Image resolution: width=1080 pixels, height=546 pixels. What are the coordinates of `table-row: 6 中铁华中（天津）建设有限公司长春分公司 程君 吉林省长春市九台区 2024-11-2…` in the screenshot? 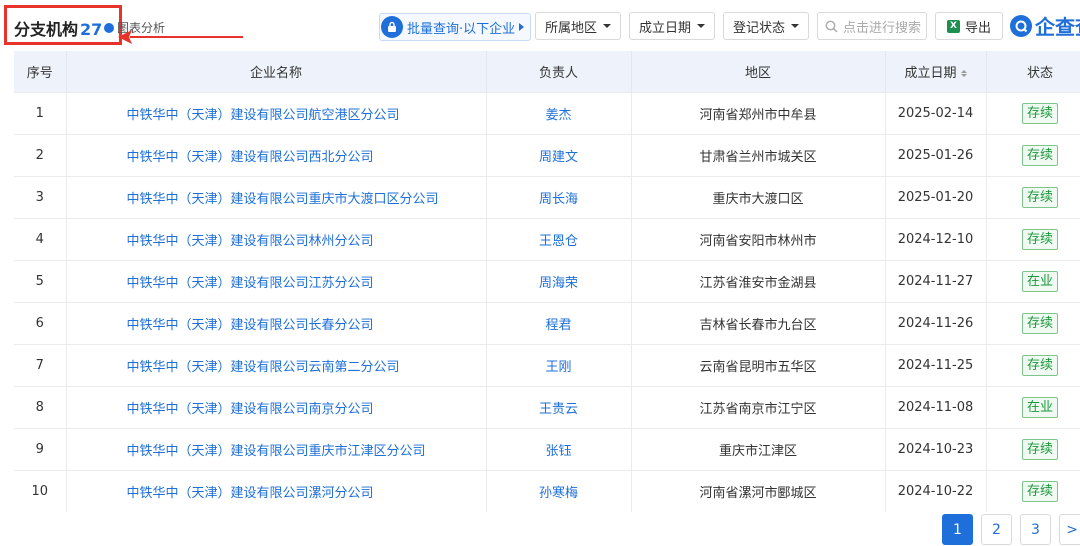 It's located at (547, 323).